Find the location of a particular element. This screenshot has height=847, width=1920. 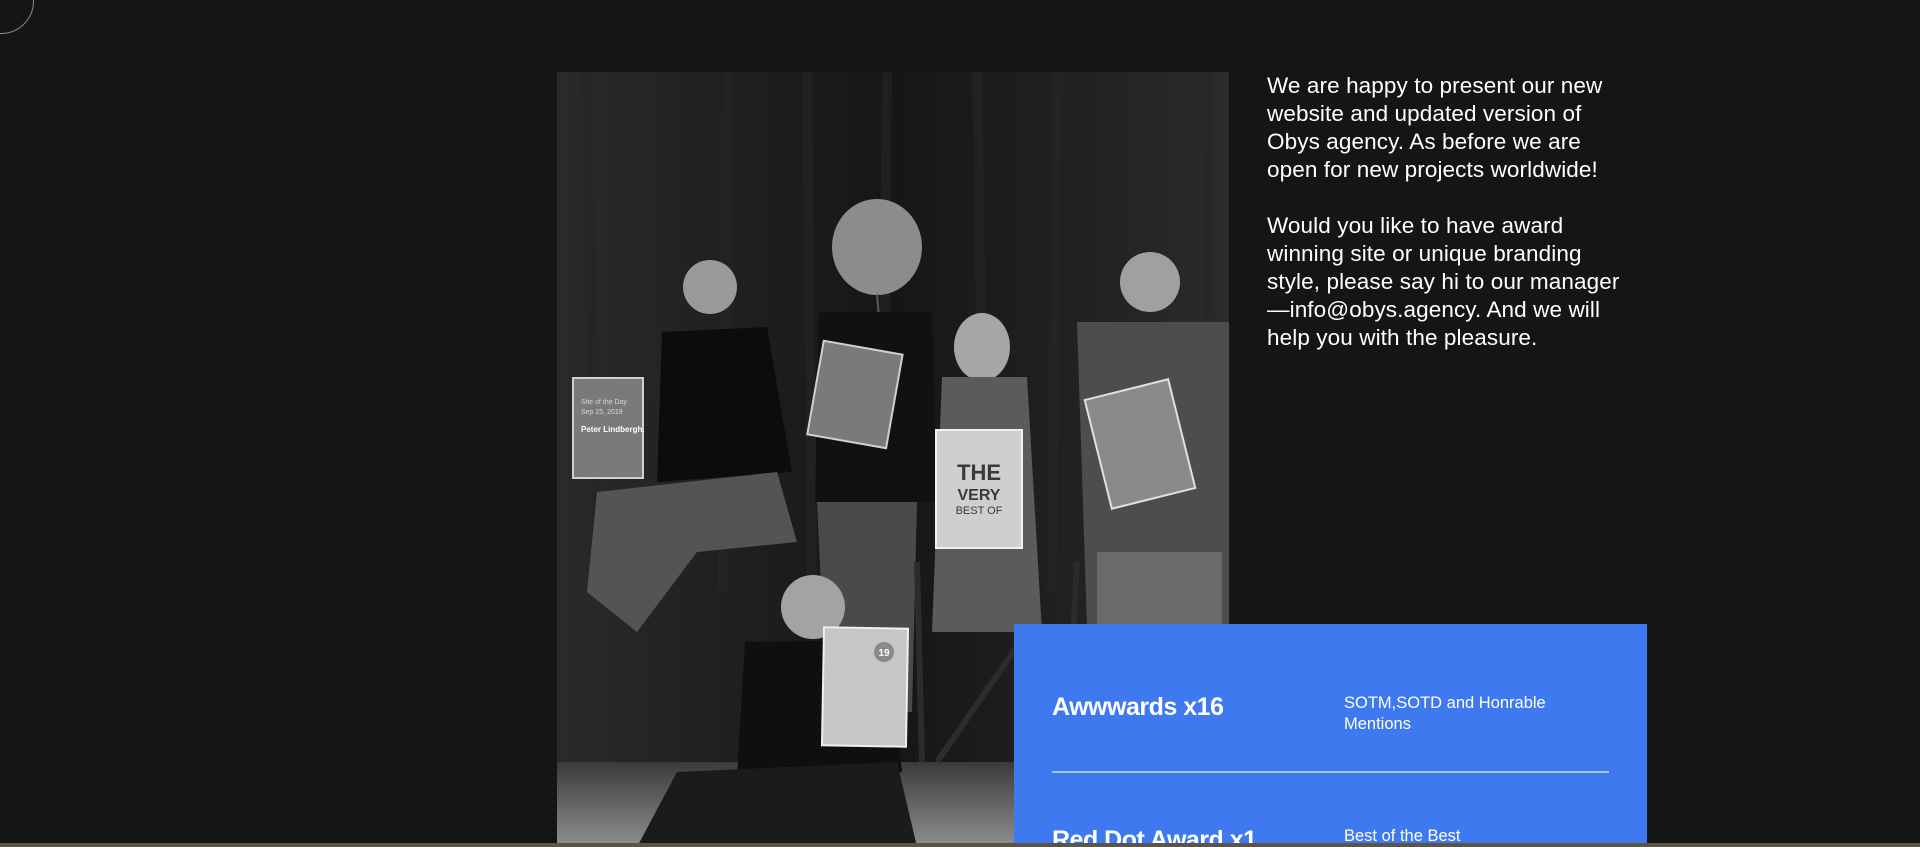

svg-text: VERY is located at coordinates (979, 495).